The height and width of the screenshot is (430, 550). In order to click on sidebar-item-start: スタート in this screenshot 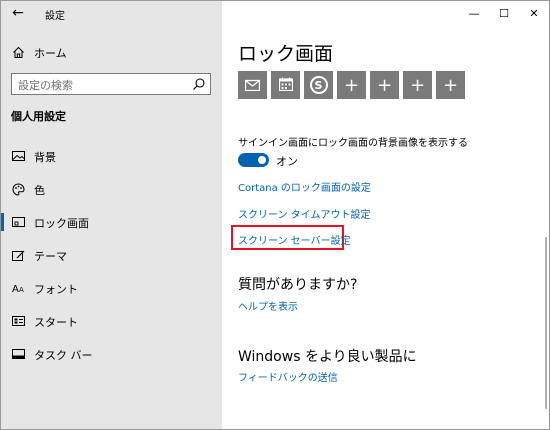, I will do `click(111, 321)`.